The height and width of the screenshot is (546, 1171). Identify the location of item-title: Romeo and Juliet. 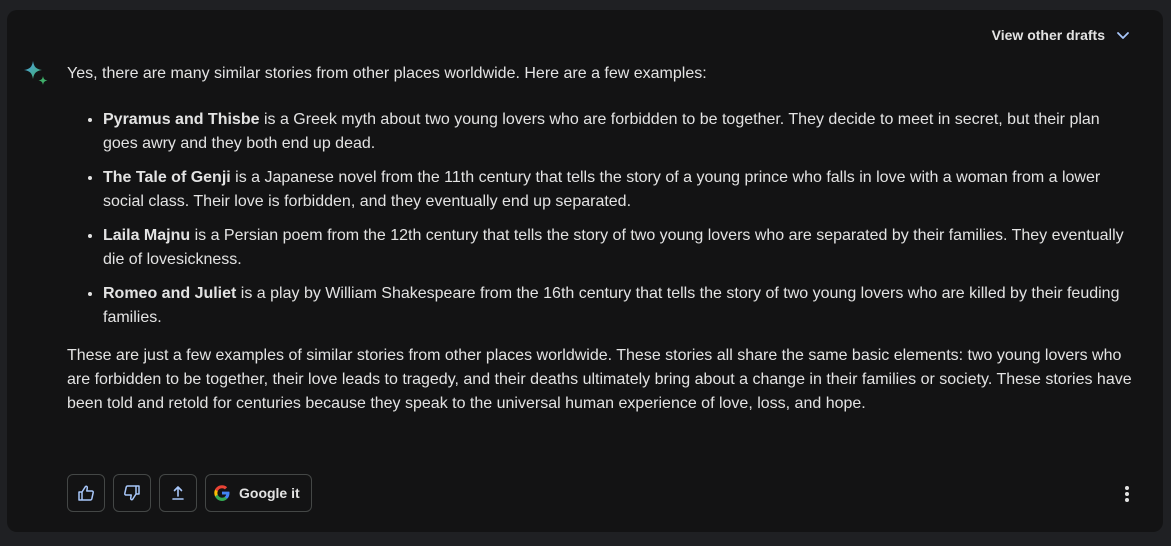
(170, 293).